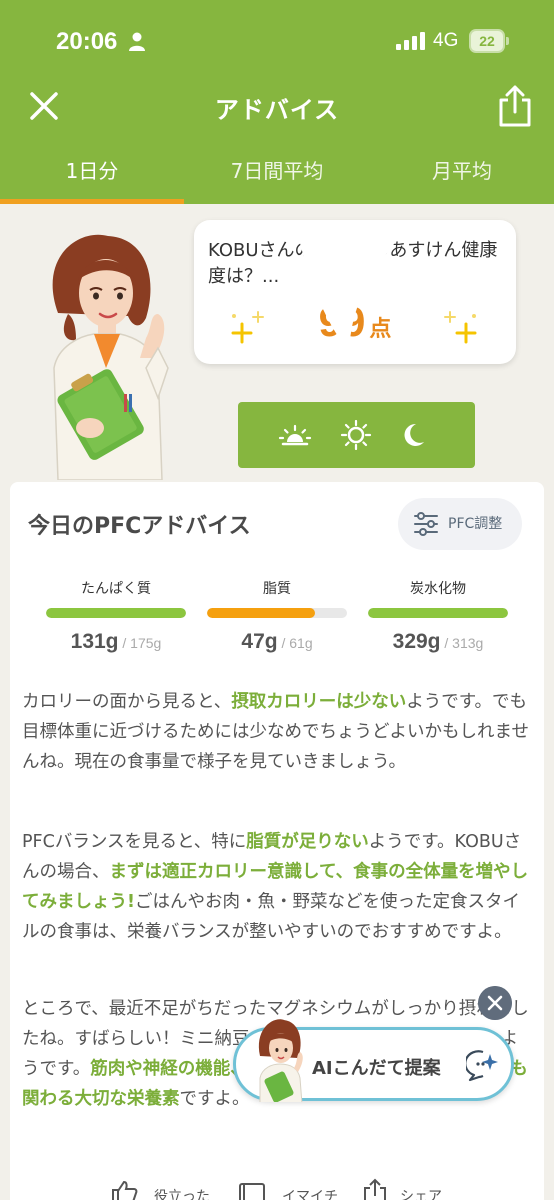 The height and width of the screenshot is (1200, 554). What do you see at coordinates (376, 1068) in the screenshot?
I see `ai-menu-suggestion-label: AIこんだて提案` at bounding box center [376, 1068].